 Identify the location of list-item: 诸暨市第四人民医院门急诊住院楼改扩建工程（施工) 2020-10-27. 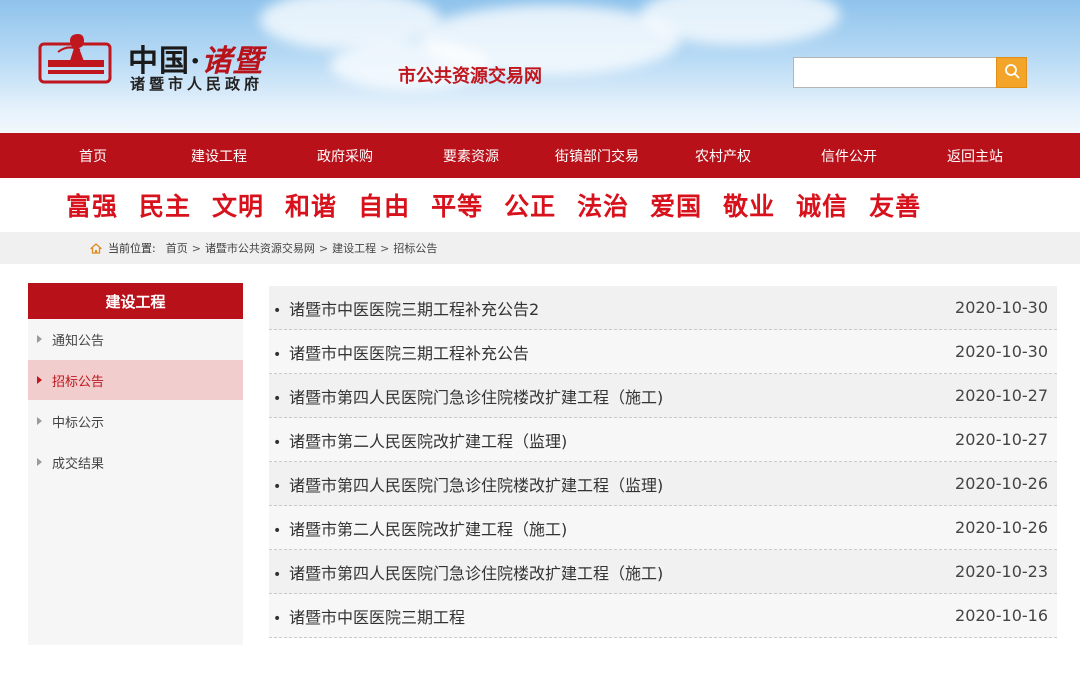
(663, 396).